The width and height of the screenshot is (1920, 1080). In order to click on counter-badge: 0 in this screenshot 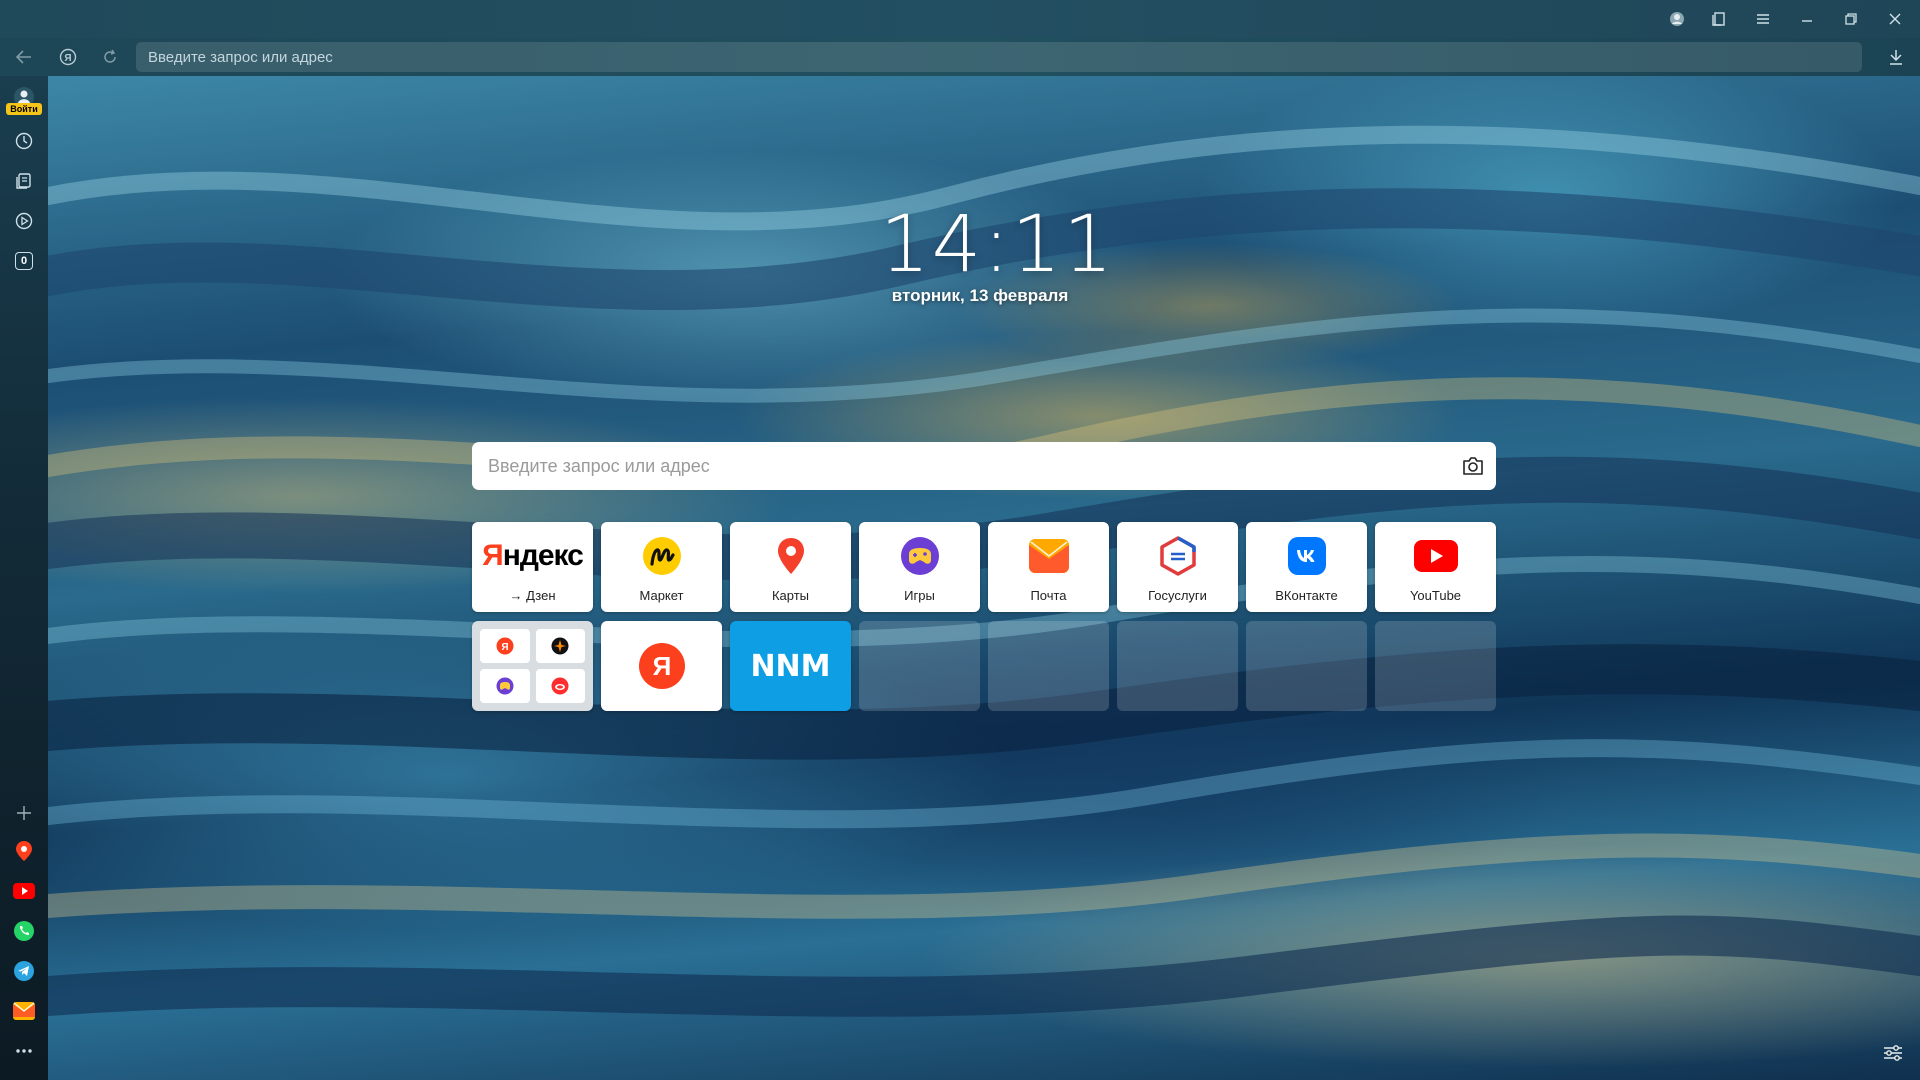, I will do `click(24, 261)`.